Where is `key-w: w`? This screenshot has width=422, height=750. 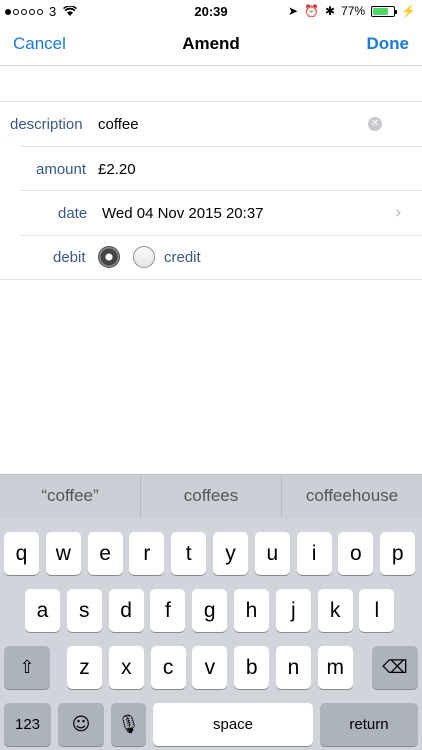 key-w: w is located at coordinates (63, 553).